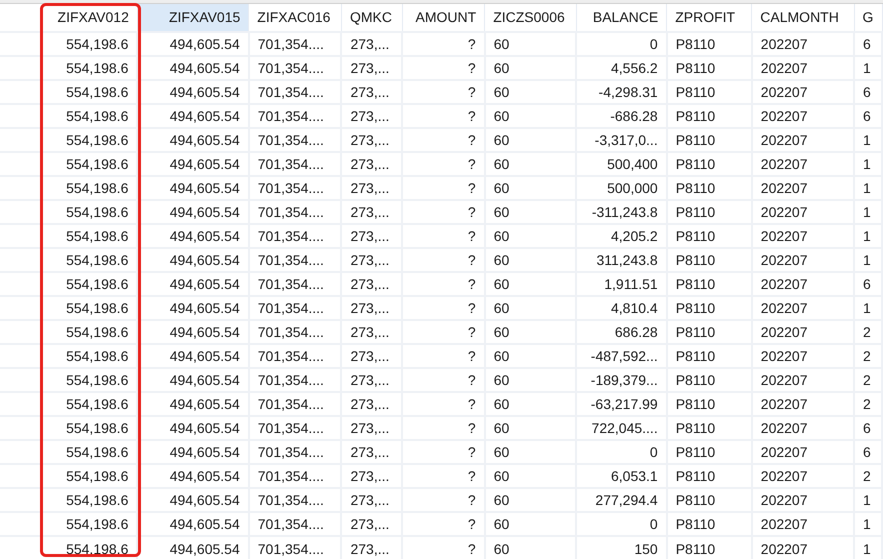 This screenshot has width=883, height=559. What do you see at coordinates (621, 547) in the screenshot?
I see `table-cell: 150` at bounding box center [621, 547].